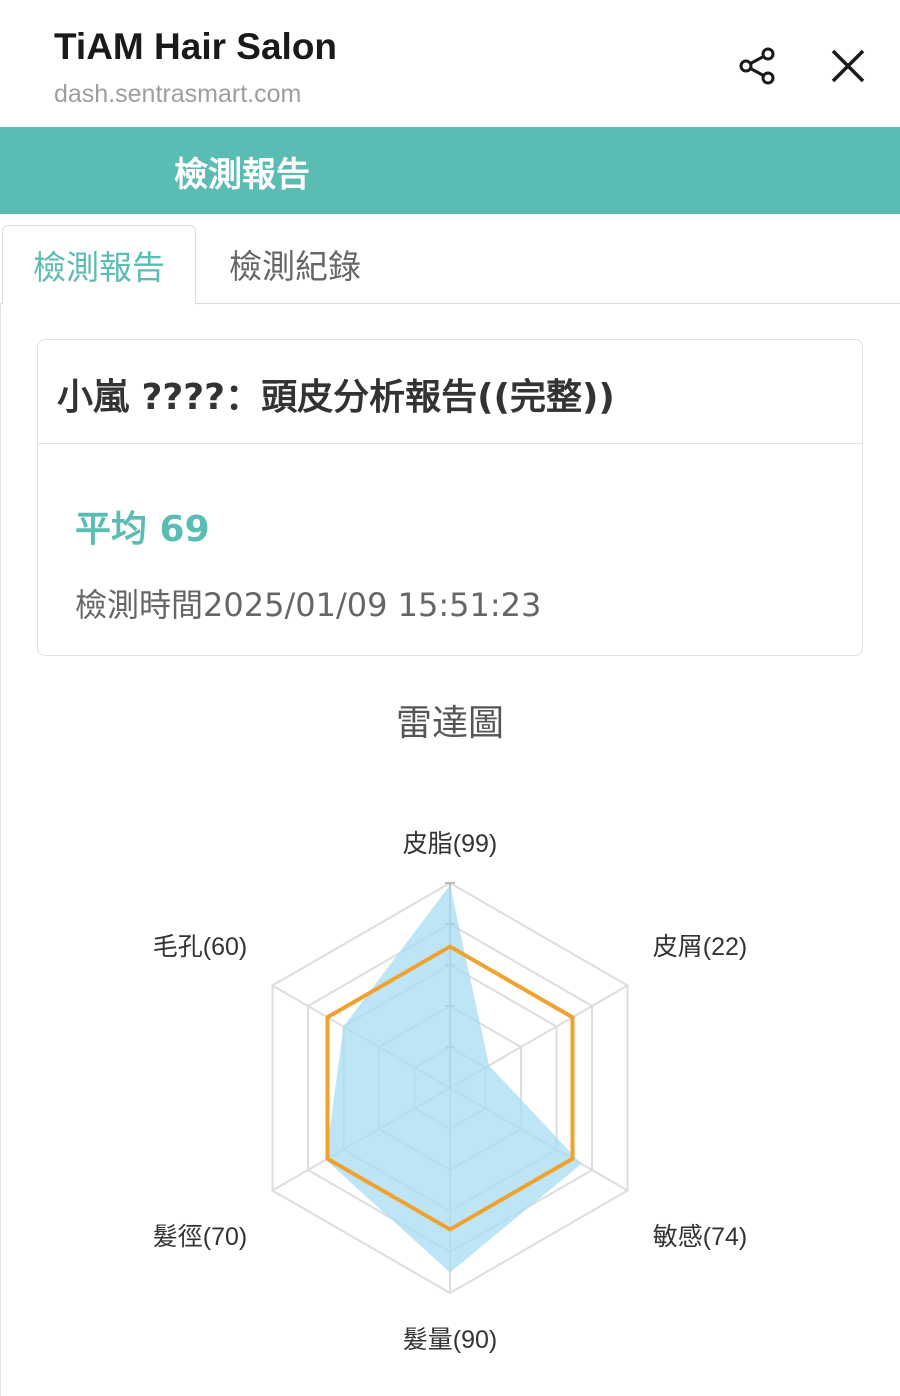 The width and height of the screenshot is (900, 1396). I want to click on report-card-header: 小嵐 ????：頭皮分析報告((完整)), so click(450, 392).